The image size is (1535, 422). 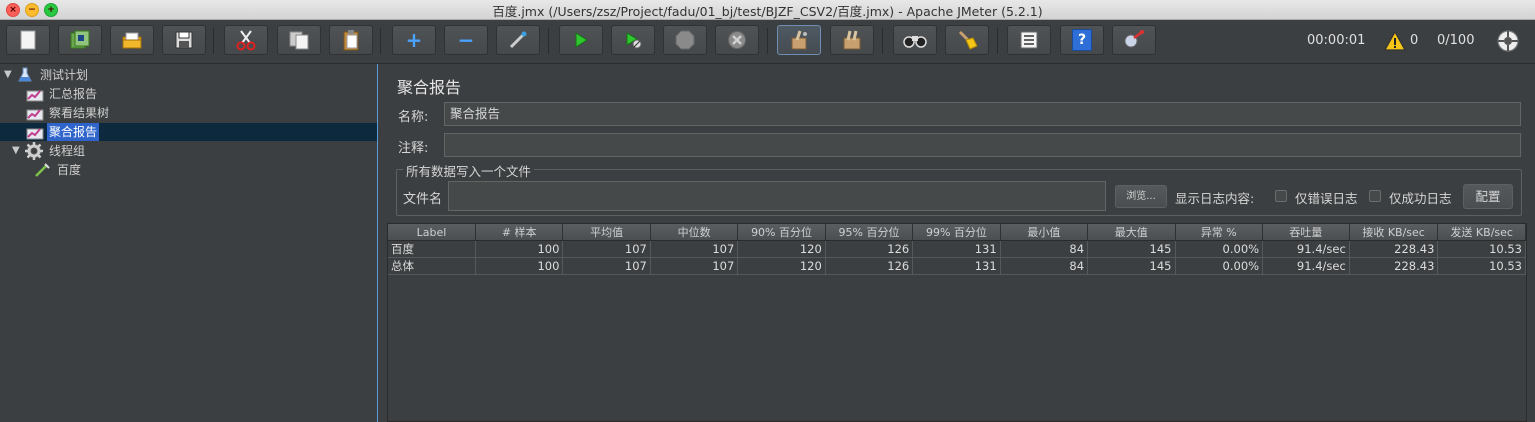 What do you see at coordinates (1044, 249) in the screenshot?
I see `table-cell: 84` at bounding box center [1044, 249].